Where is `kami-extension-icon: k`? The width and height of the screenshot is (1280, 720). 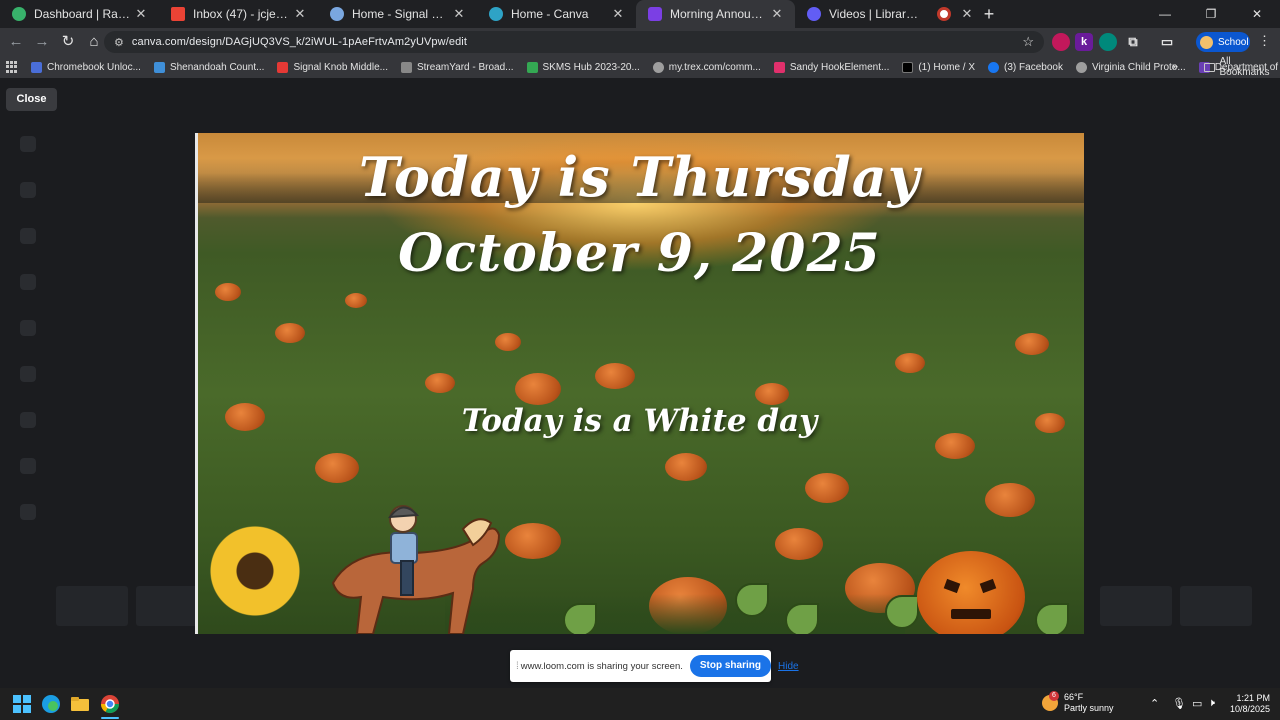
kami-extension-icon: k is located at coordinates (1084, 42).